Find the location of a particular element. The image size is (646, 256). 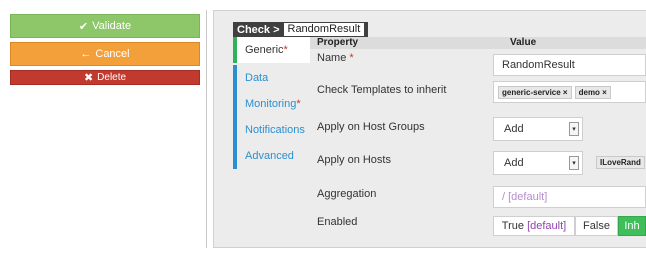

check-icon: ✔ is located at coordinates (83, 26).